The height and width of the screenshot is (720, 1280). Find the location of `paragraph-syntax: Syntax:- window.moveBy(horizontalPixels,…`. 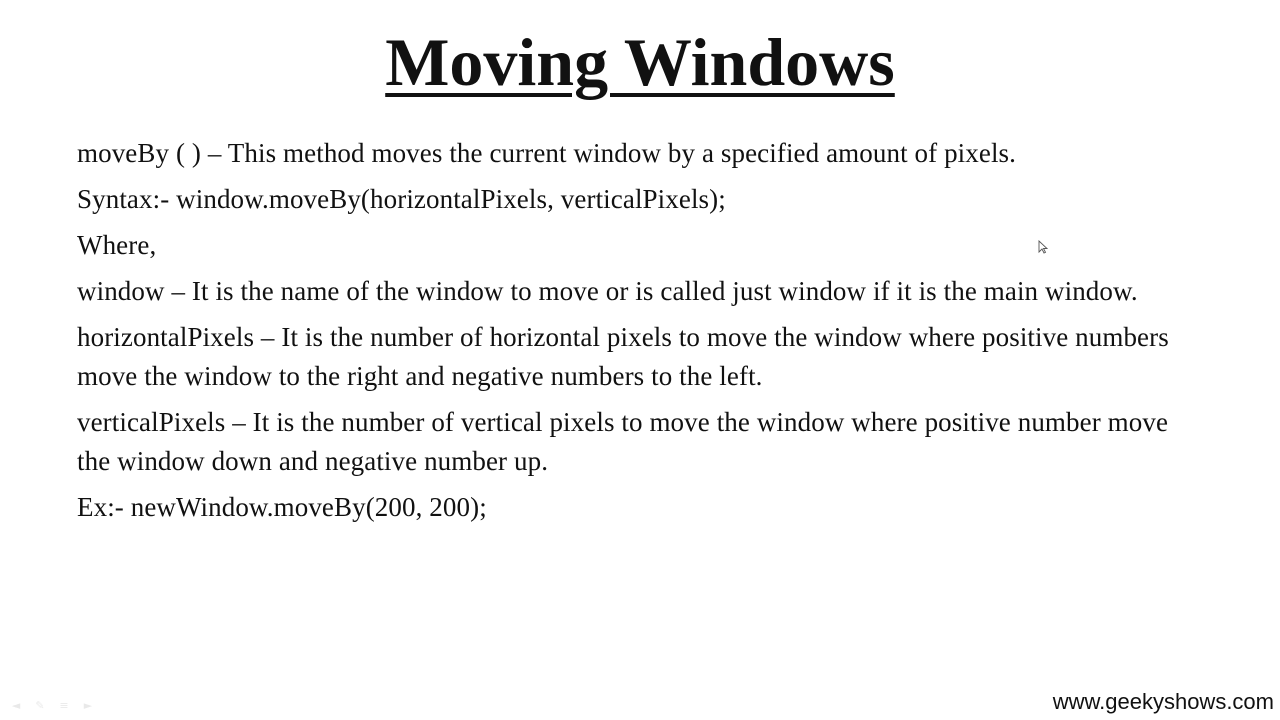

paragraph-syntax: Syntax:- window.moveBy(horizontalPixels,… is located at coordinates (401, 199).